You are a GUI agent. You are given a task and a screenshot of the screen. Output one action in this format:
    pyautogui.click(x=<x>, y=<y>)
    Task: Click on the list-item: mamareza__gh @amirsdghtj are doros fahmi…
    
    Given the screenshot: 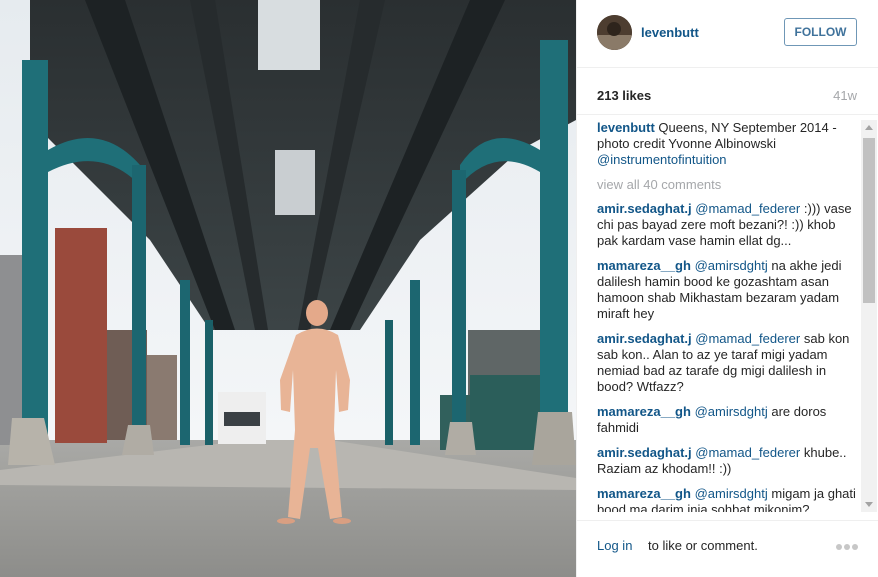 What is the action you would take?
    pyautogui.click(x=728, y=420)
    